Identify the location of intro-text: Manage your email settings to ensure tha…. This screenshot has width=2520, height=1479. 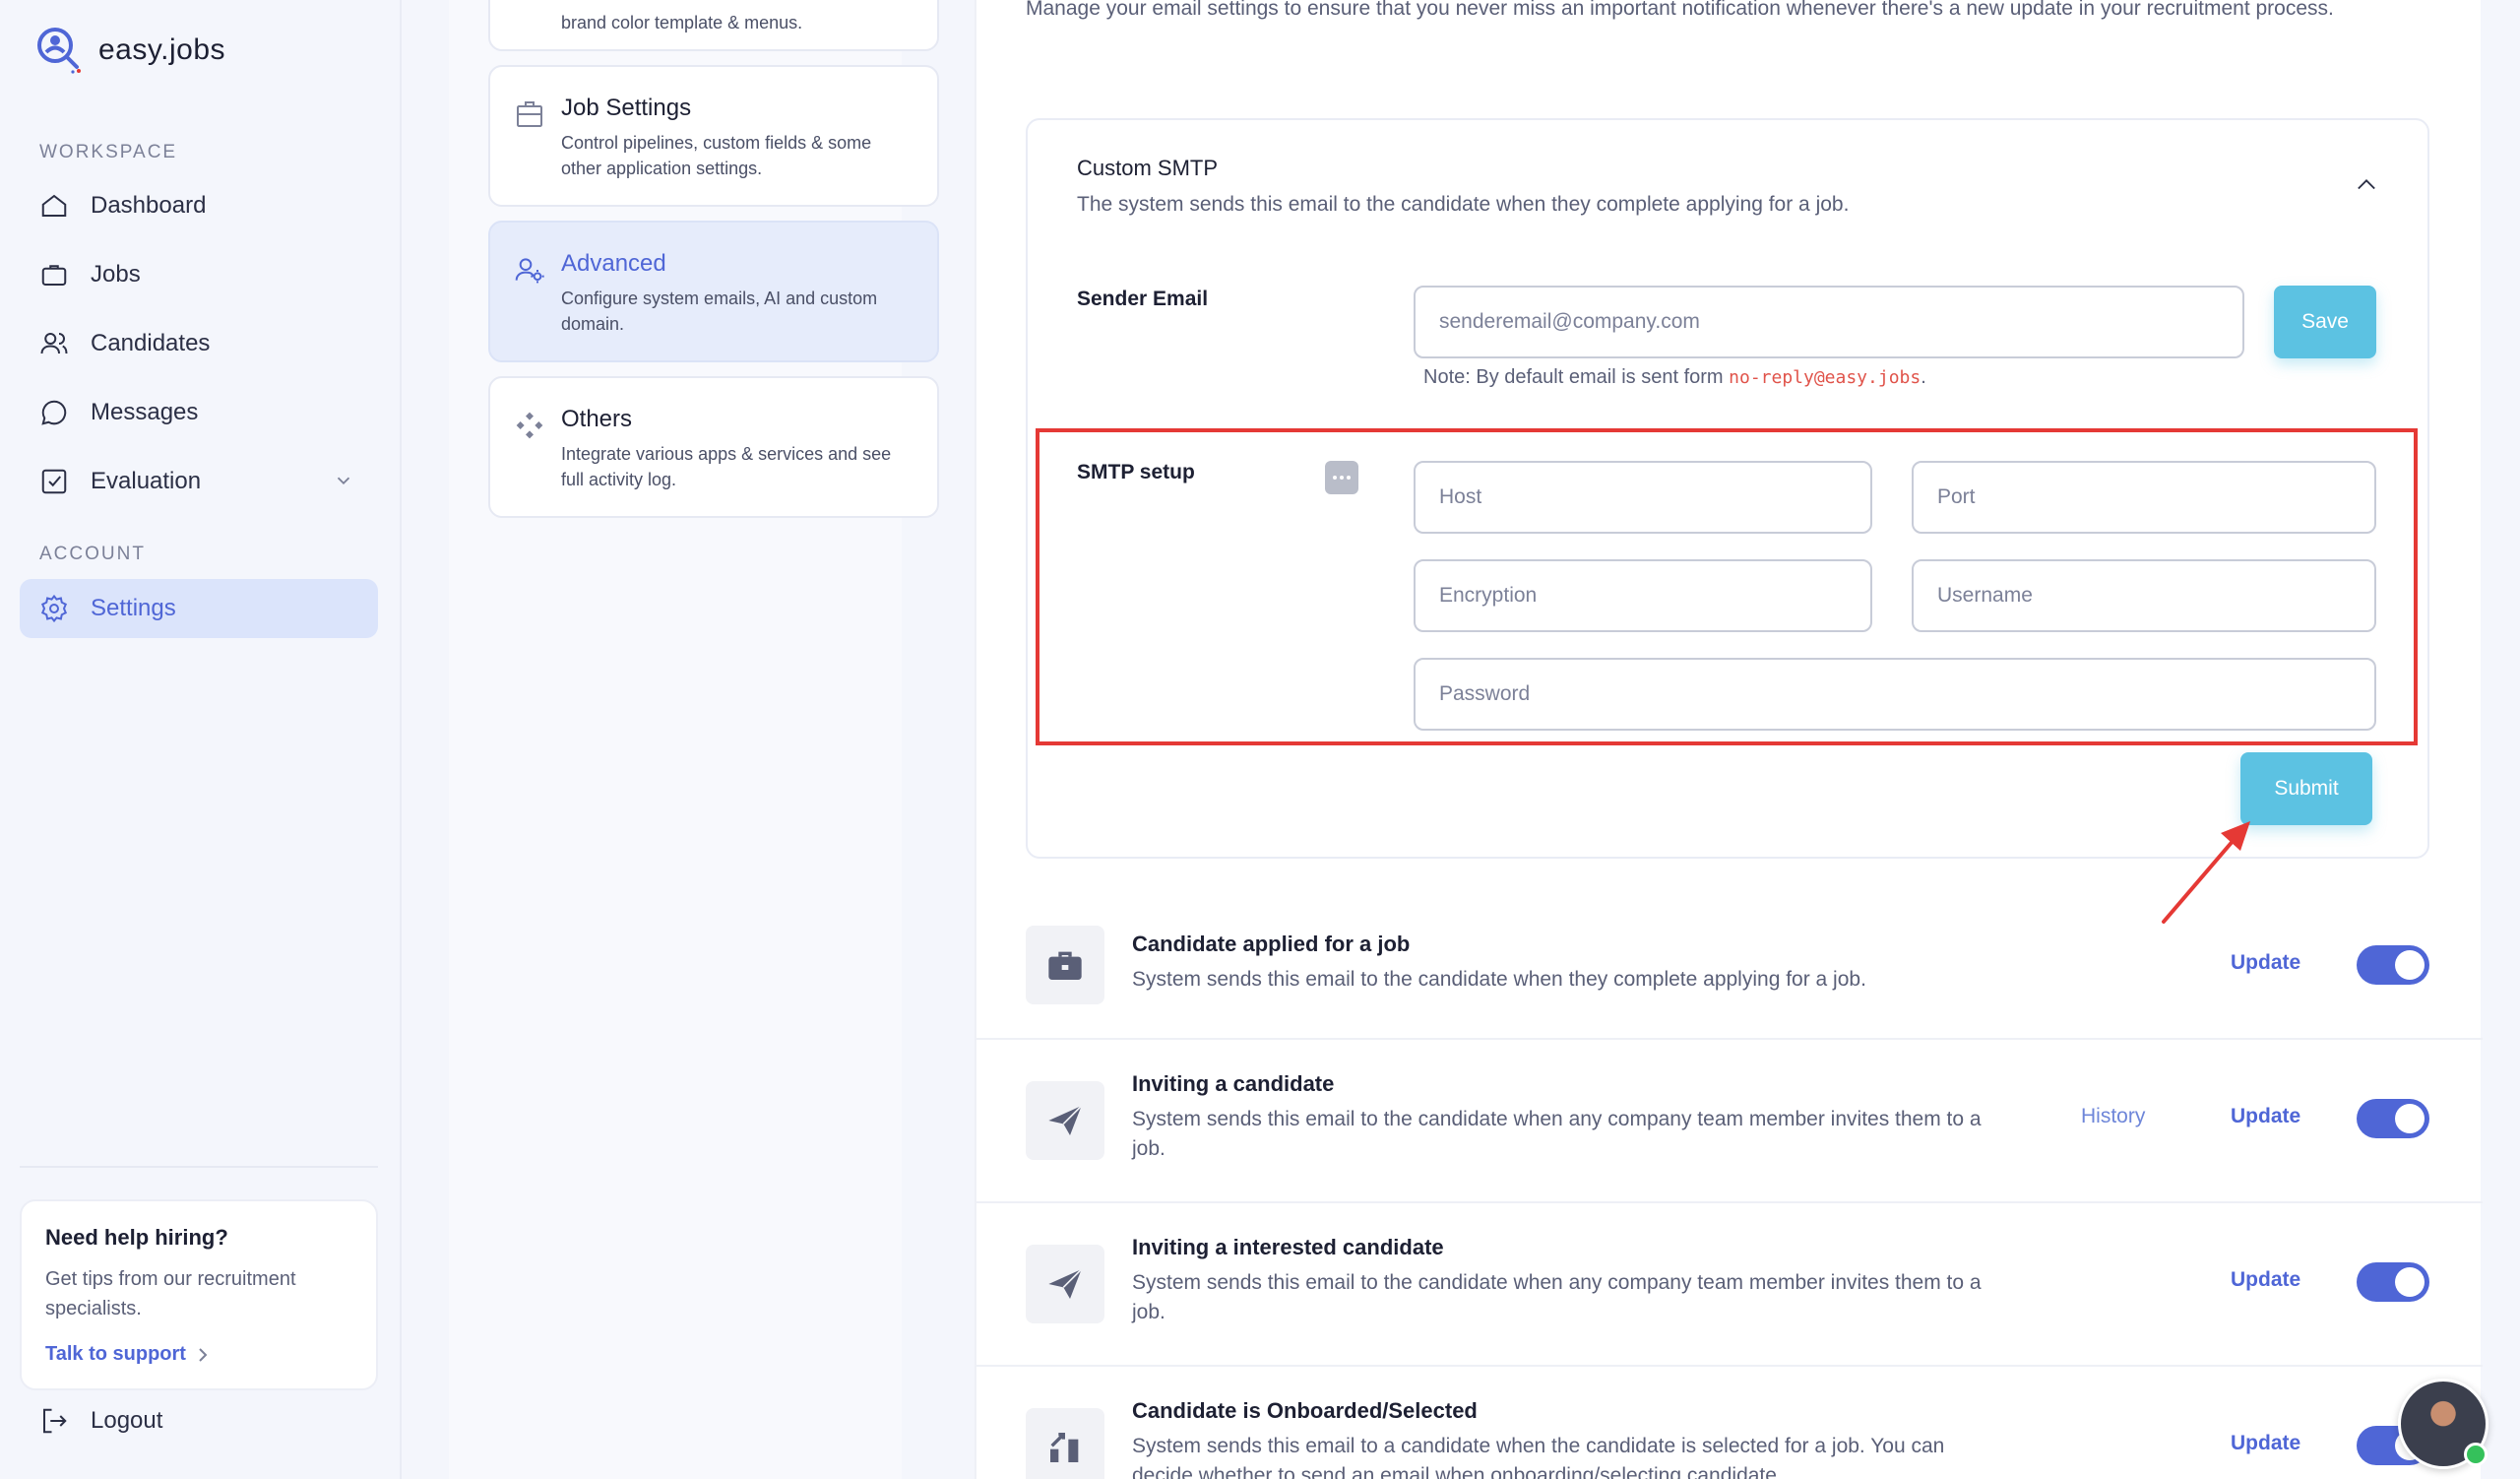
(1680, 10).